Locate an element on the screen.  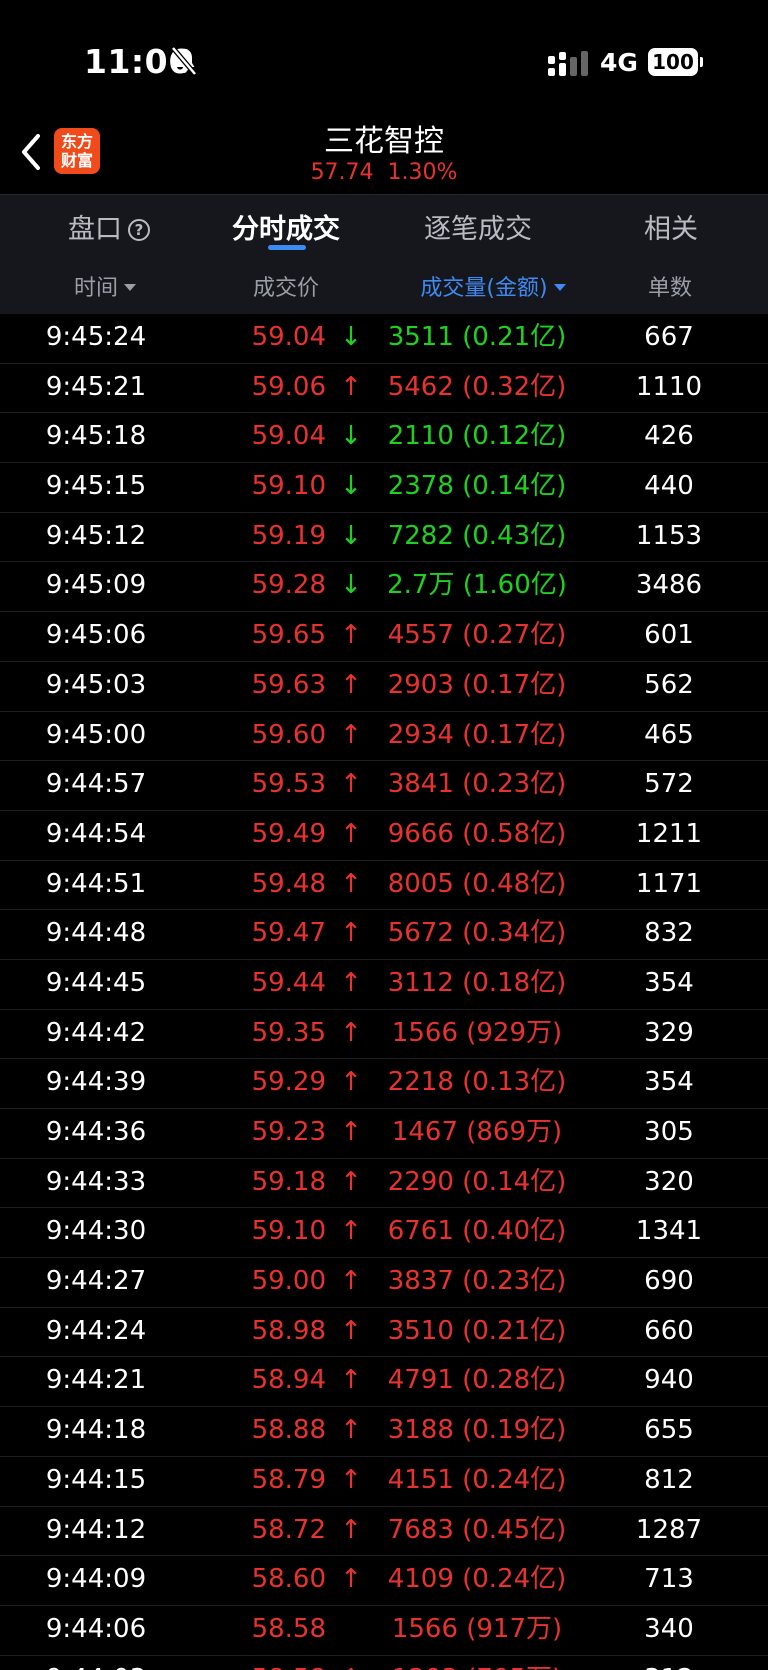
trade-count: 426 is located at coordinates (669, 436).